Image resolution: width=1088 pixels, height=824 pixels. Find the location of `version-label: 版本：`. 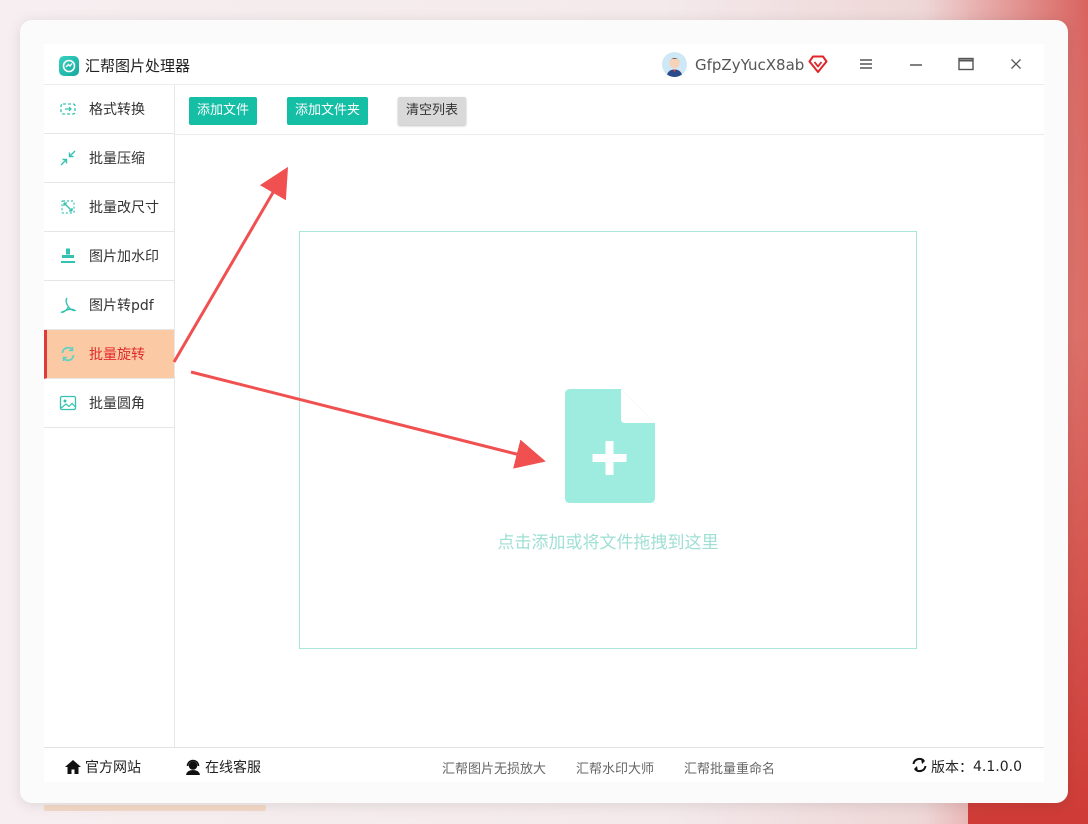

version-label: 版本： is located at coordinates (952, 768).